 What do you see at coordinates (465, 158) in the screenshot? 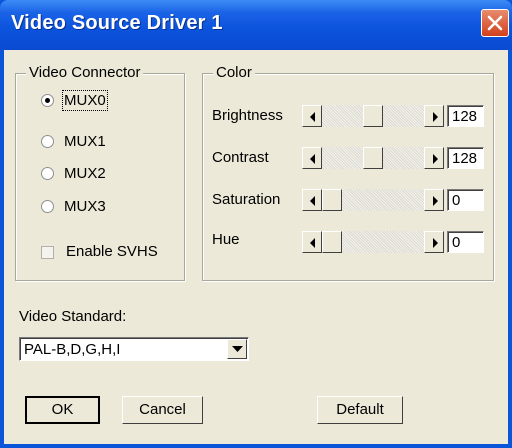
I see `contrast-value-field: 128` at bounding box center [465, 158].